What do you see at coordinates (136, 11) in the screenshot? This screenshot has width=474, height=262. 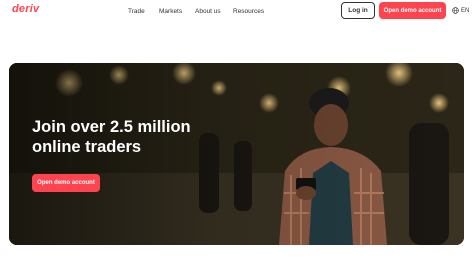 I see `nav-trade: Trade` at bounding box center [136, 11].